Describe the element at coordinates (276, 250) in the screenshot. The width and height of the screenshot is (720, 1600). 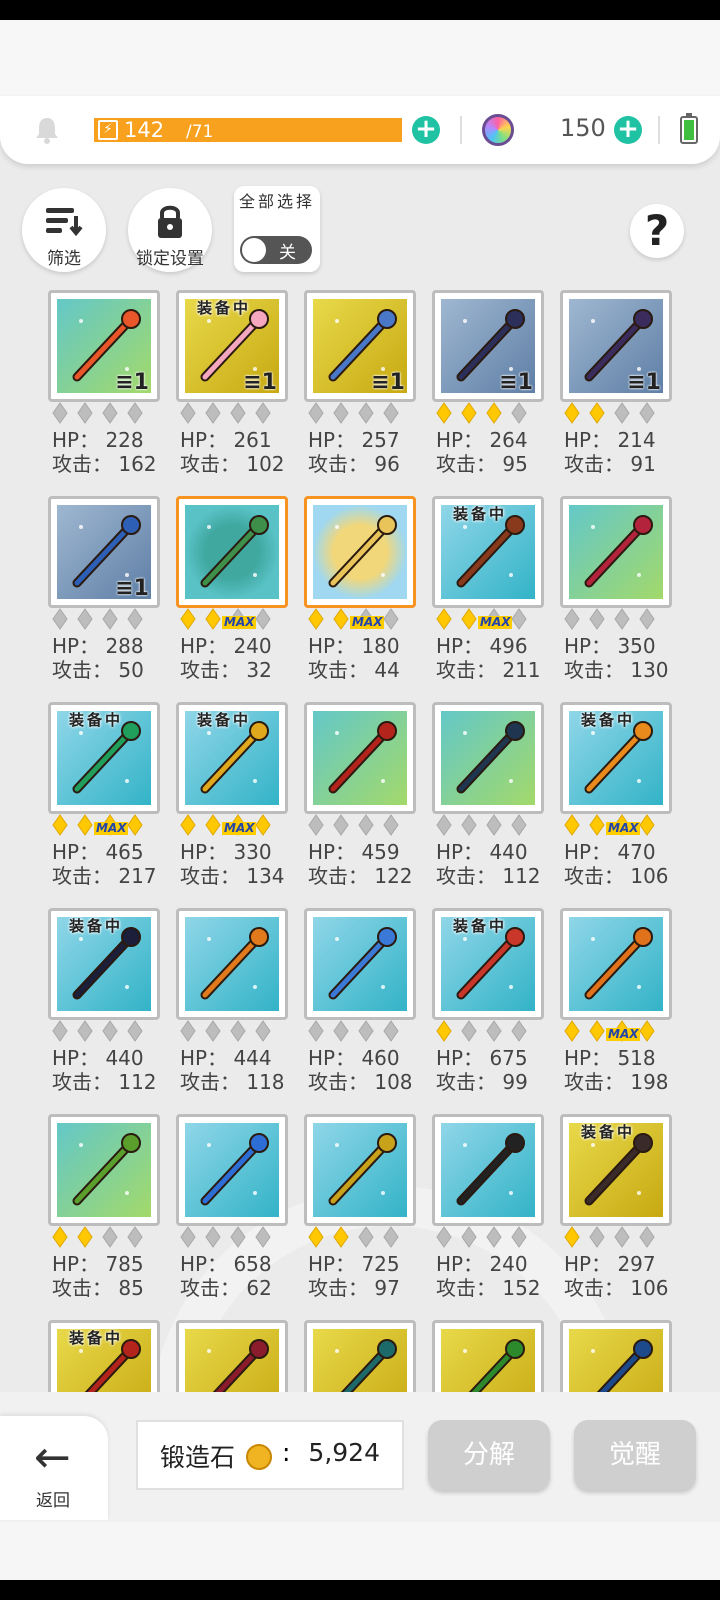
I see `select-all-toggle: 关` at that location.